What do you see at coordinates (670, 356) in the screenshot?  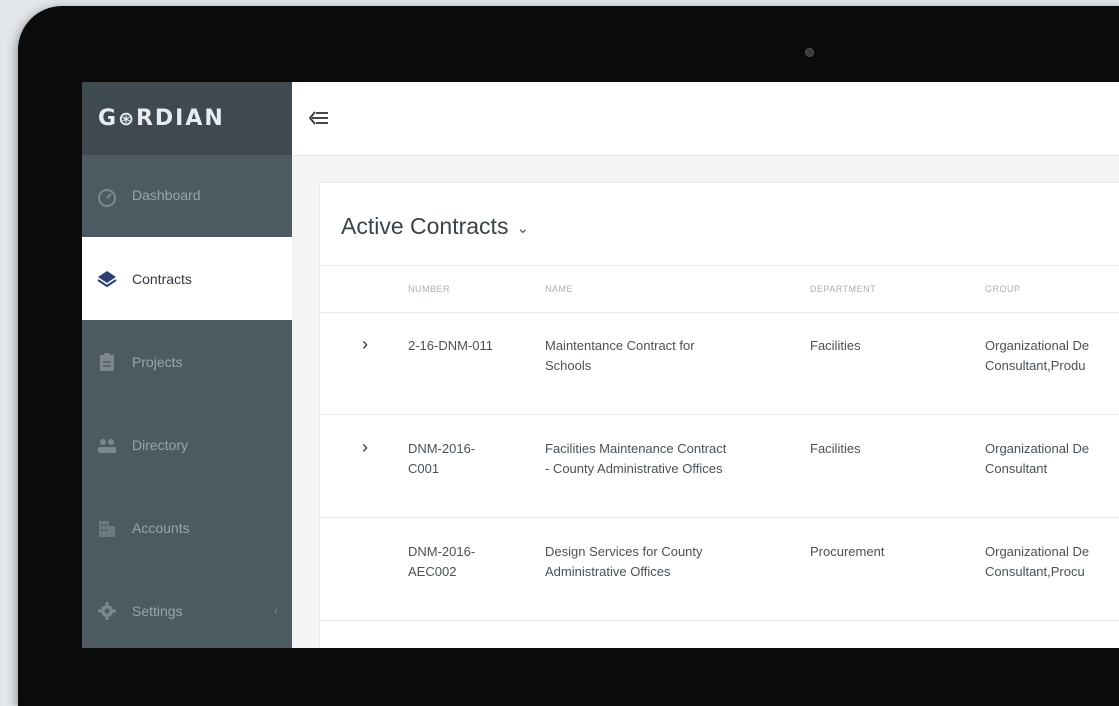 I see `contract-name: Maintentance Contract for Schools` at bounding box center [670, 356].